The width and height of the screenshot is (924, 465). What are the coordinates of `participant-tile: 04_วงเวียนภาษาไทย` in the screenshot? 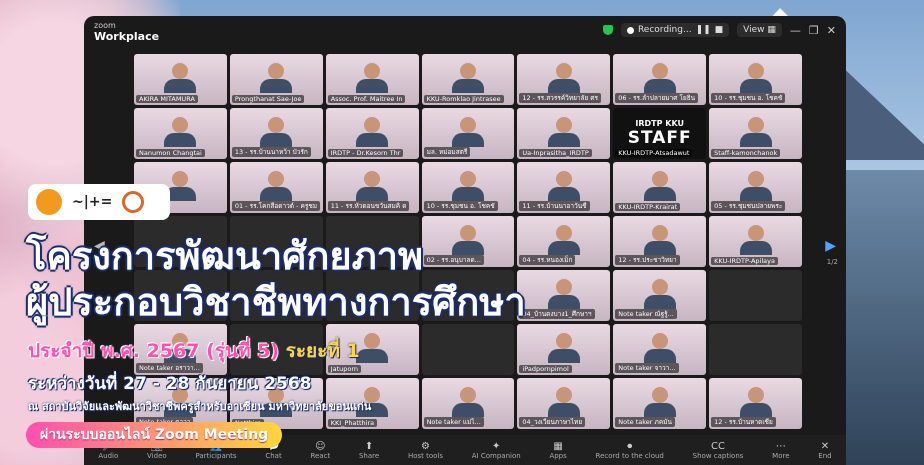 It's located at (564, 403).